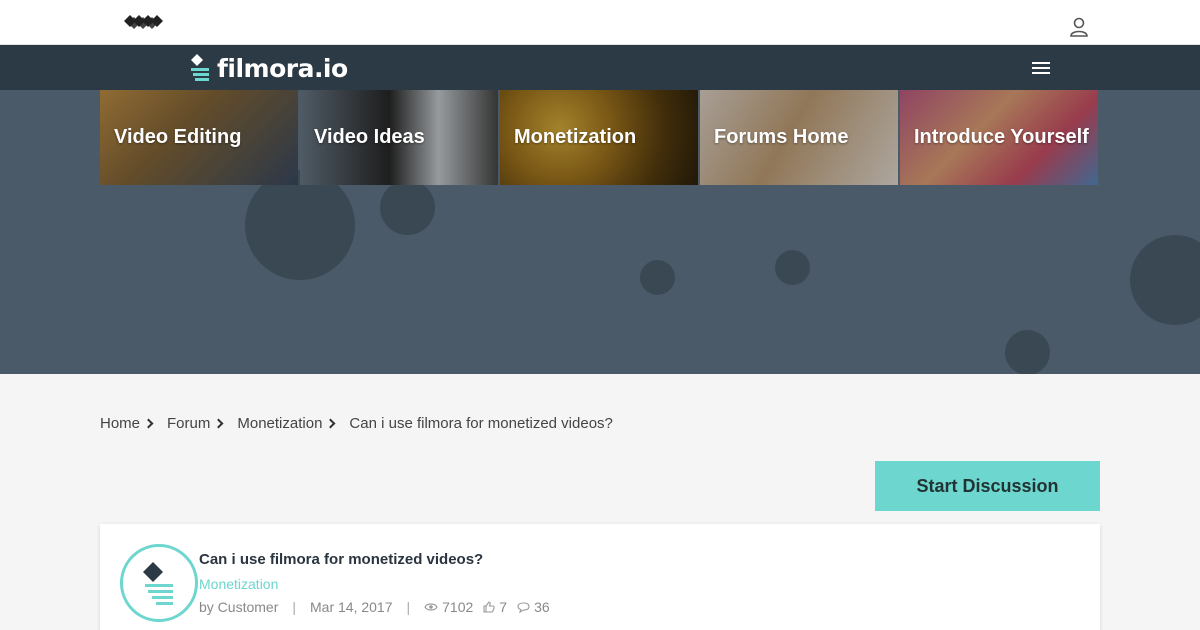 The image size is (1200, 630). I want to click on post-meta: by Customer | Mar 14, 2017 | 7102 7 36, so click(379, 607).